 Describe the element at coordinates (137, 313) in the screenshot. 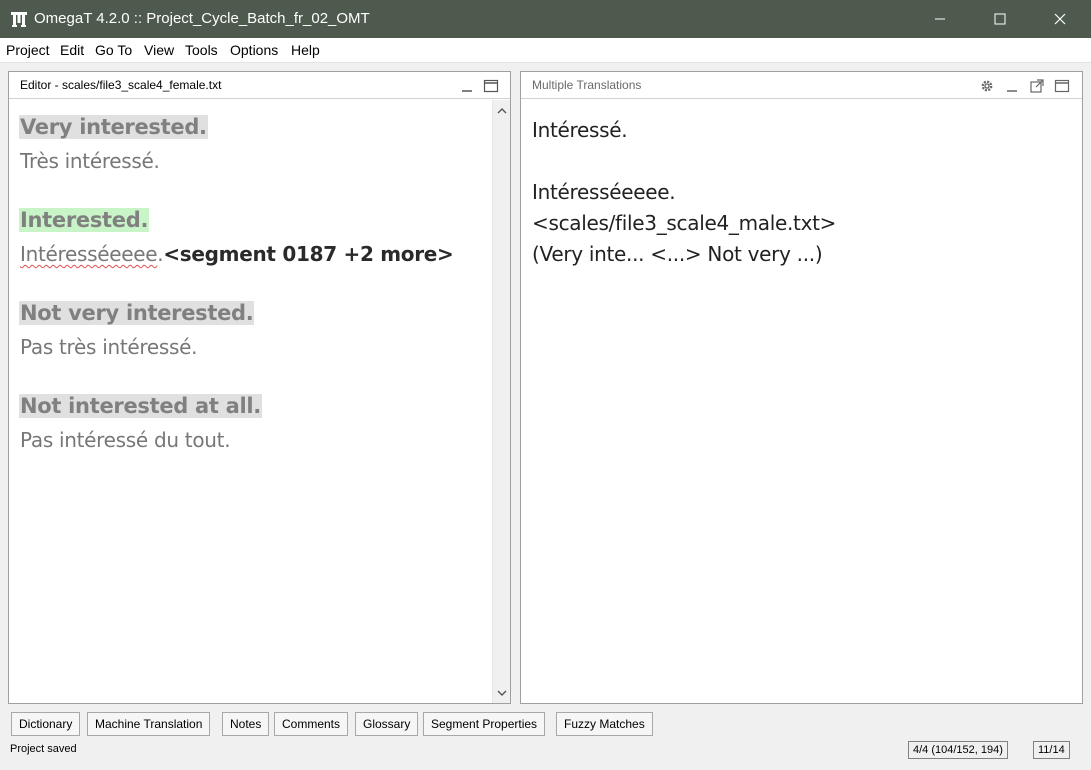

I see `segment-source: Not very interested.` at that location.